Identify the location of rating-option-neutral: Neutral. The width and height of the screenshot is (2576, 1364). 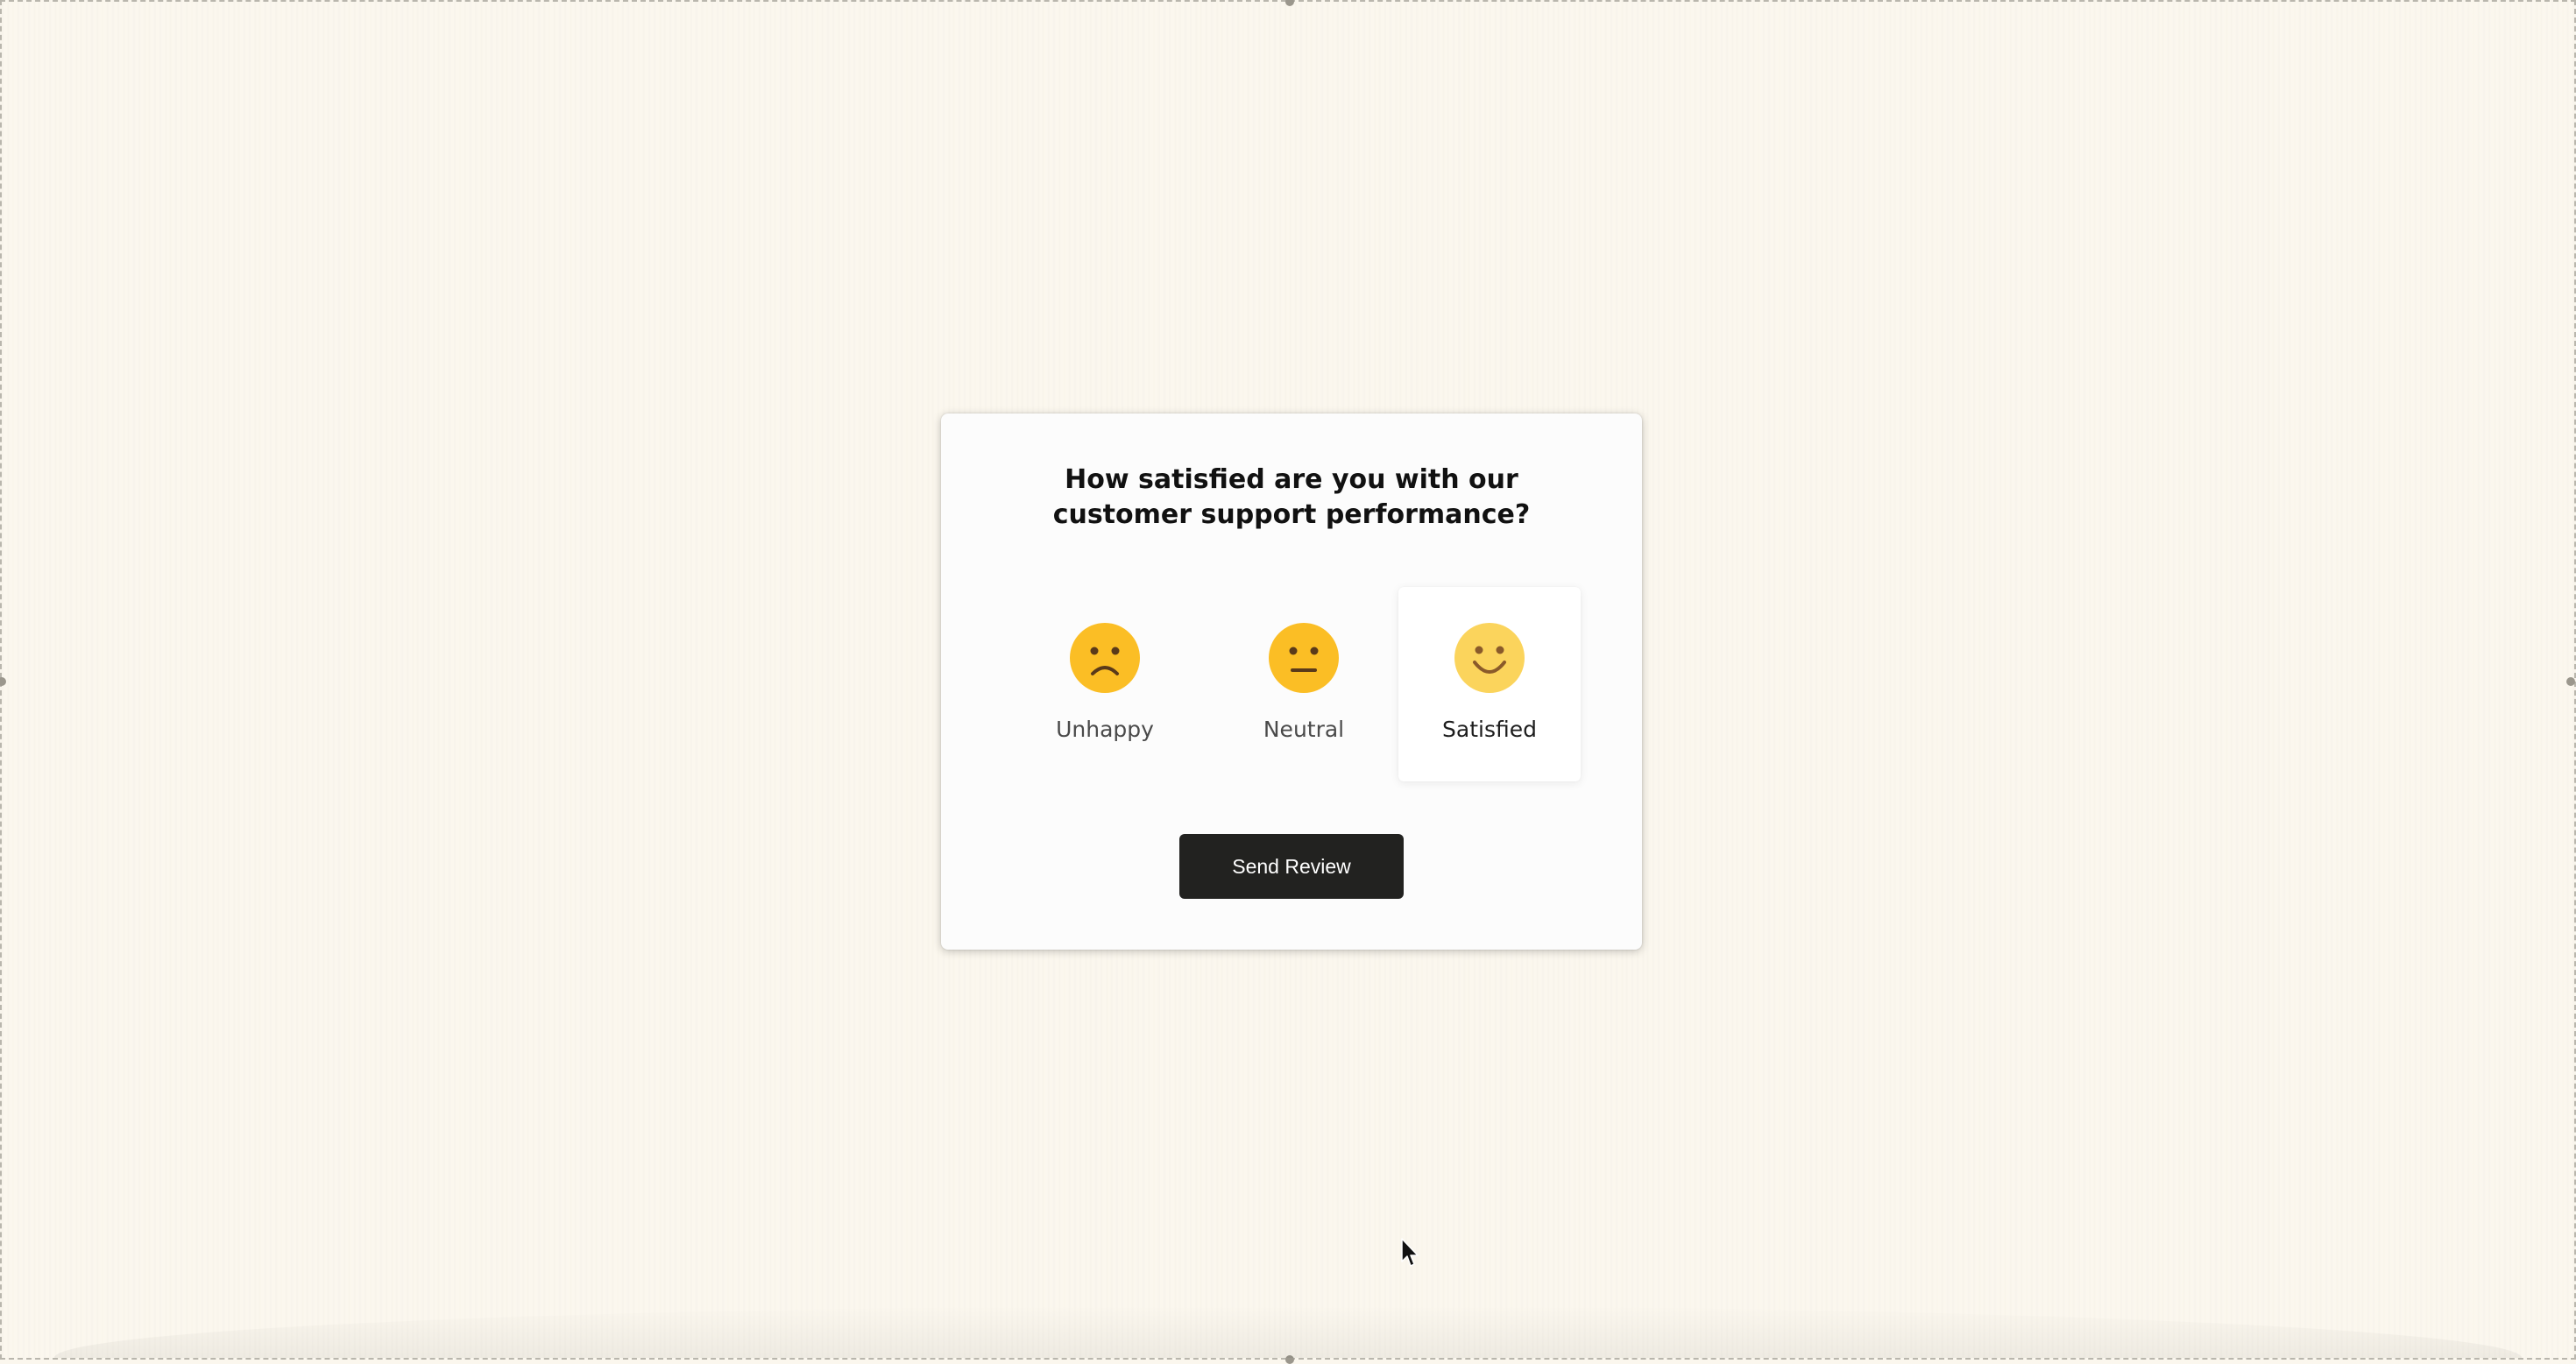
(1304, 684).